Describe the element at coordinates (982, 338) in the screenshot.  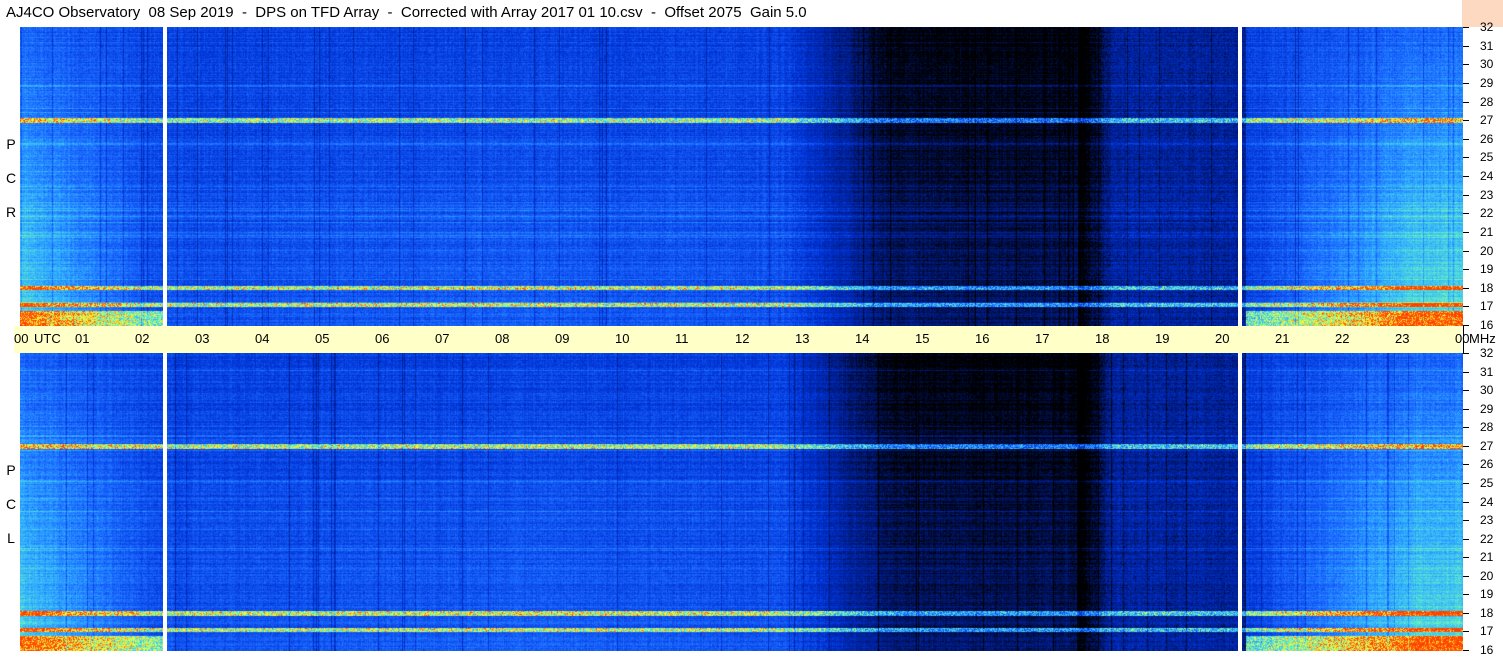
I see `time-tick-label: 16` at that location.